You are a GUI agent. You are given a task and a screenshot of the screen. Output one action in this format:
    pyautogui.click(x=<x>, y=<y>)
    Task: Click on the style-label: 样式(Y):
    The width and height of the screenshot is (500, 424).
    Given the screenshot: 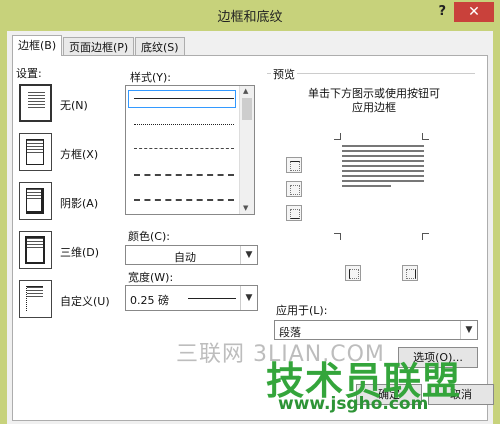 What is the action you would take?
    pyautogui.click(x=151, y=77)
    